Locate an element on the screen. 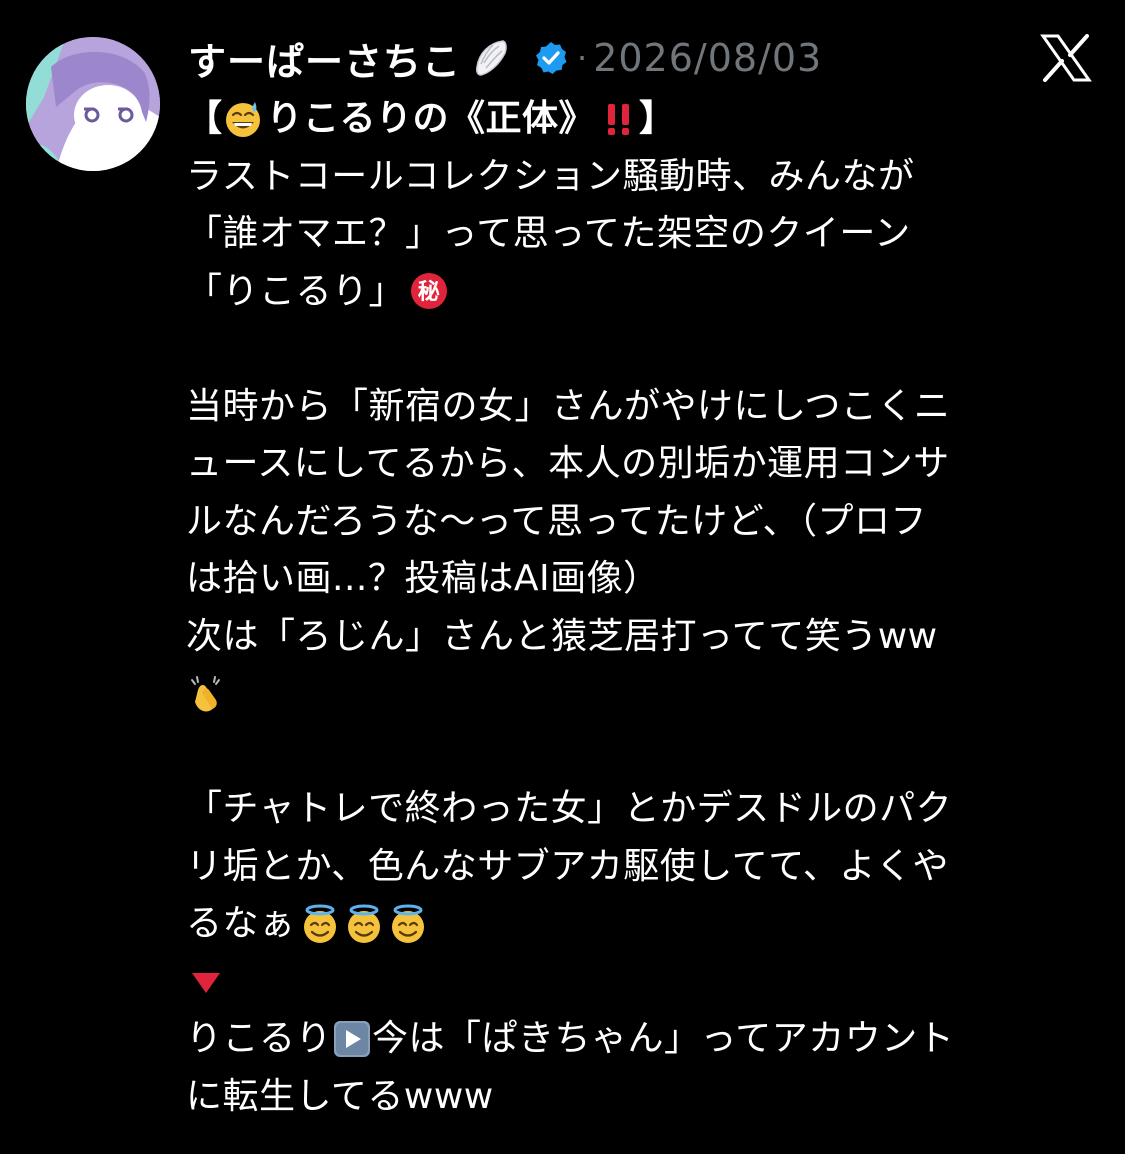 The height and width of the screenshot is (1154, 1125). verified-badge-icon is located at coordinates (551, 58).